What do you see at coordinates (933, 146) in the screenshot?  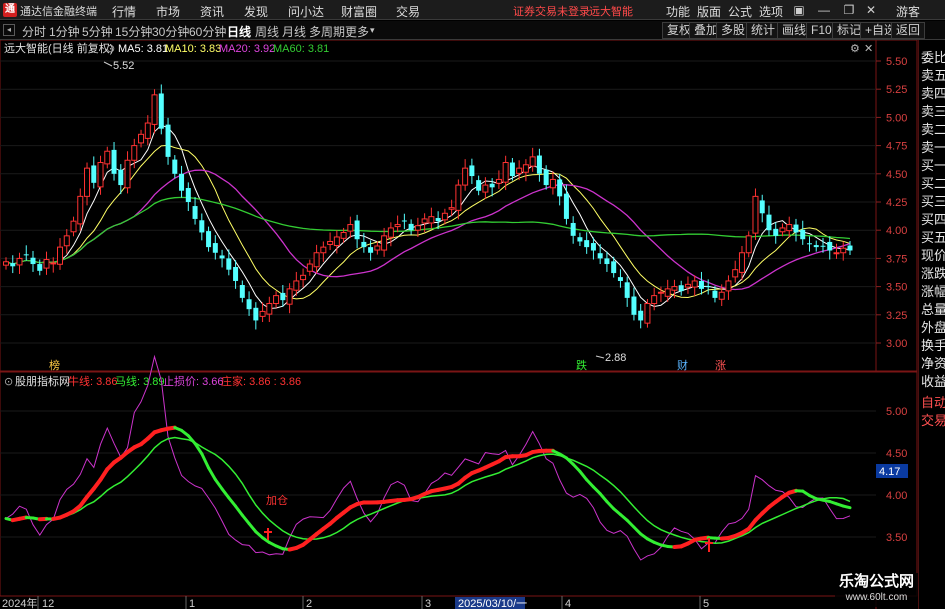 I see `side-item-ask1: 卖一` at bounding box center [933, 146].